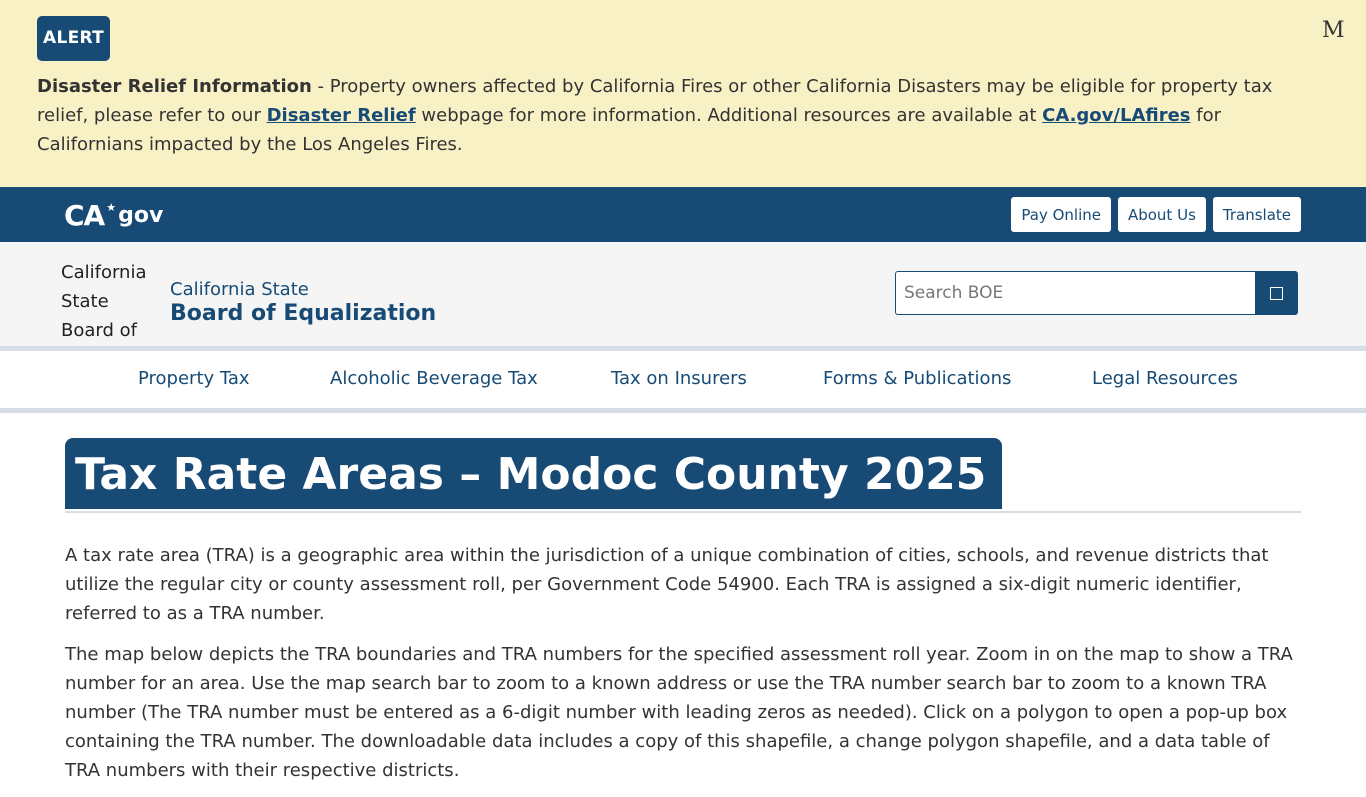  Describe the element at coordinates (303, 313) in the screenshot. I see `site-name-line2: Board of Equalization` at that location.